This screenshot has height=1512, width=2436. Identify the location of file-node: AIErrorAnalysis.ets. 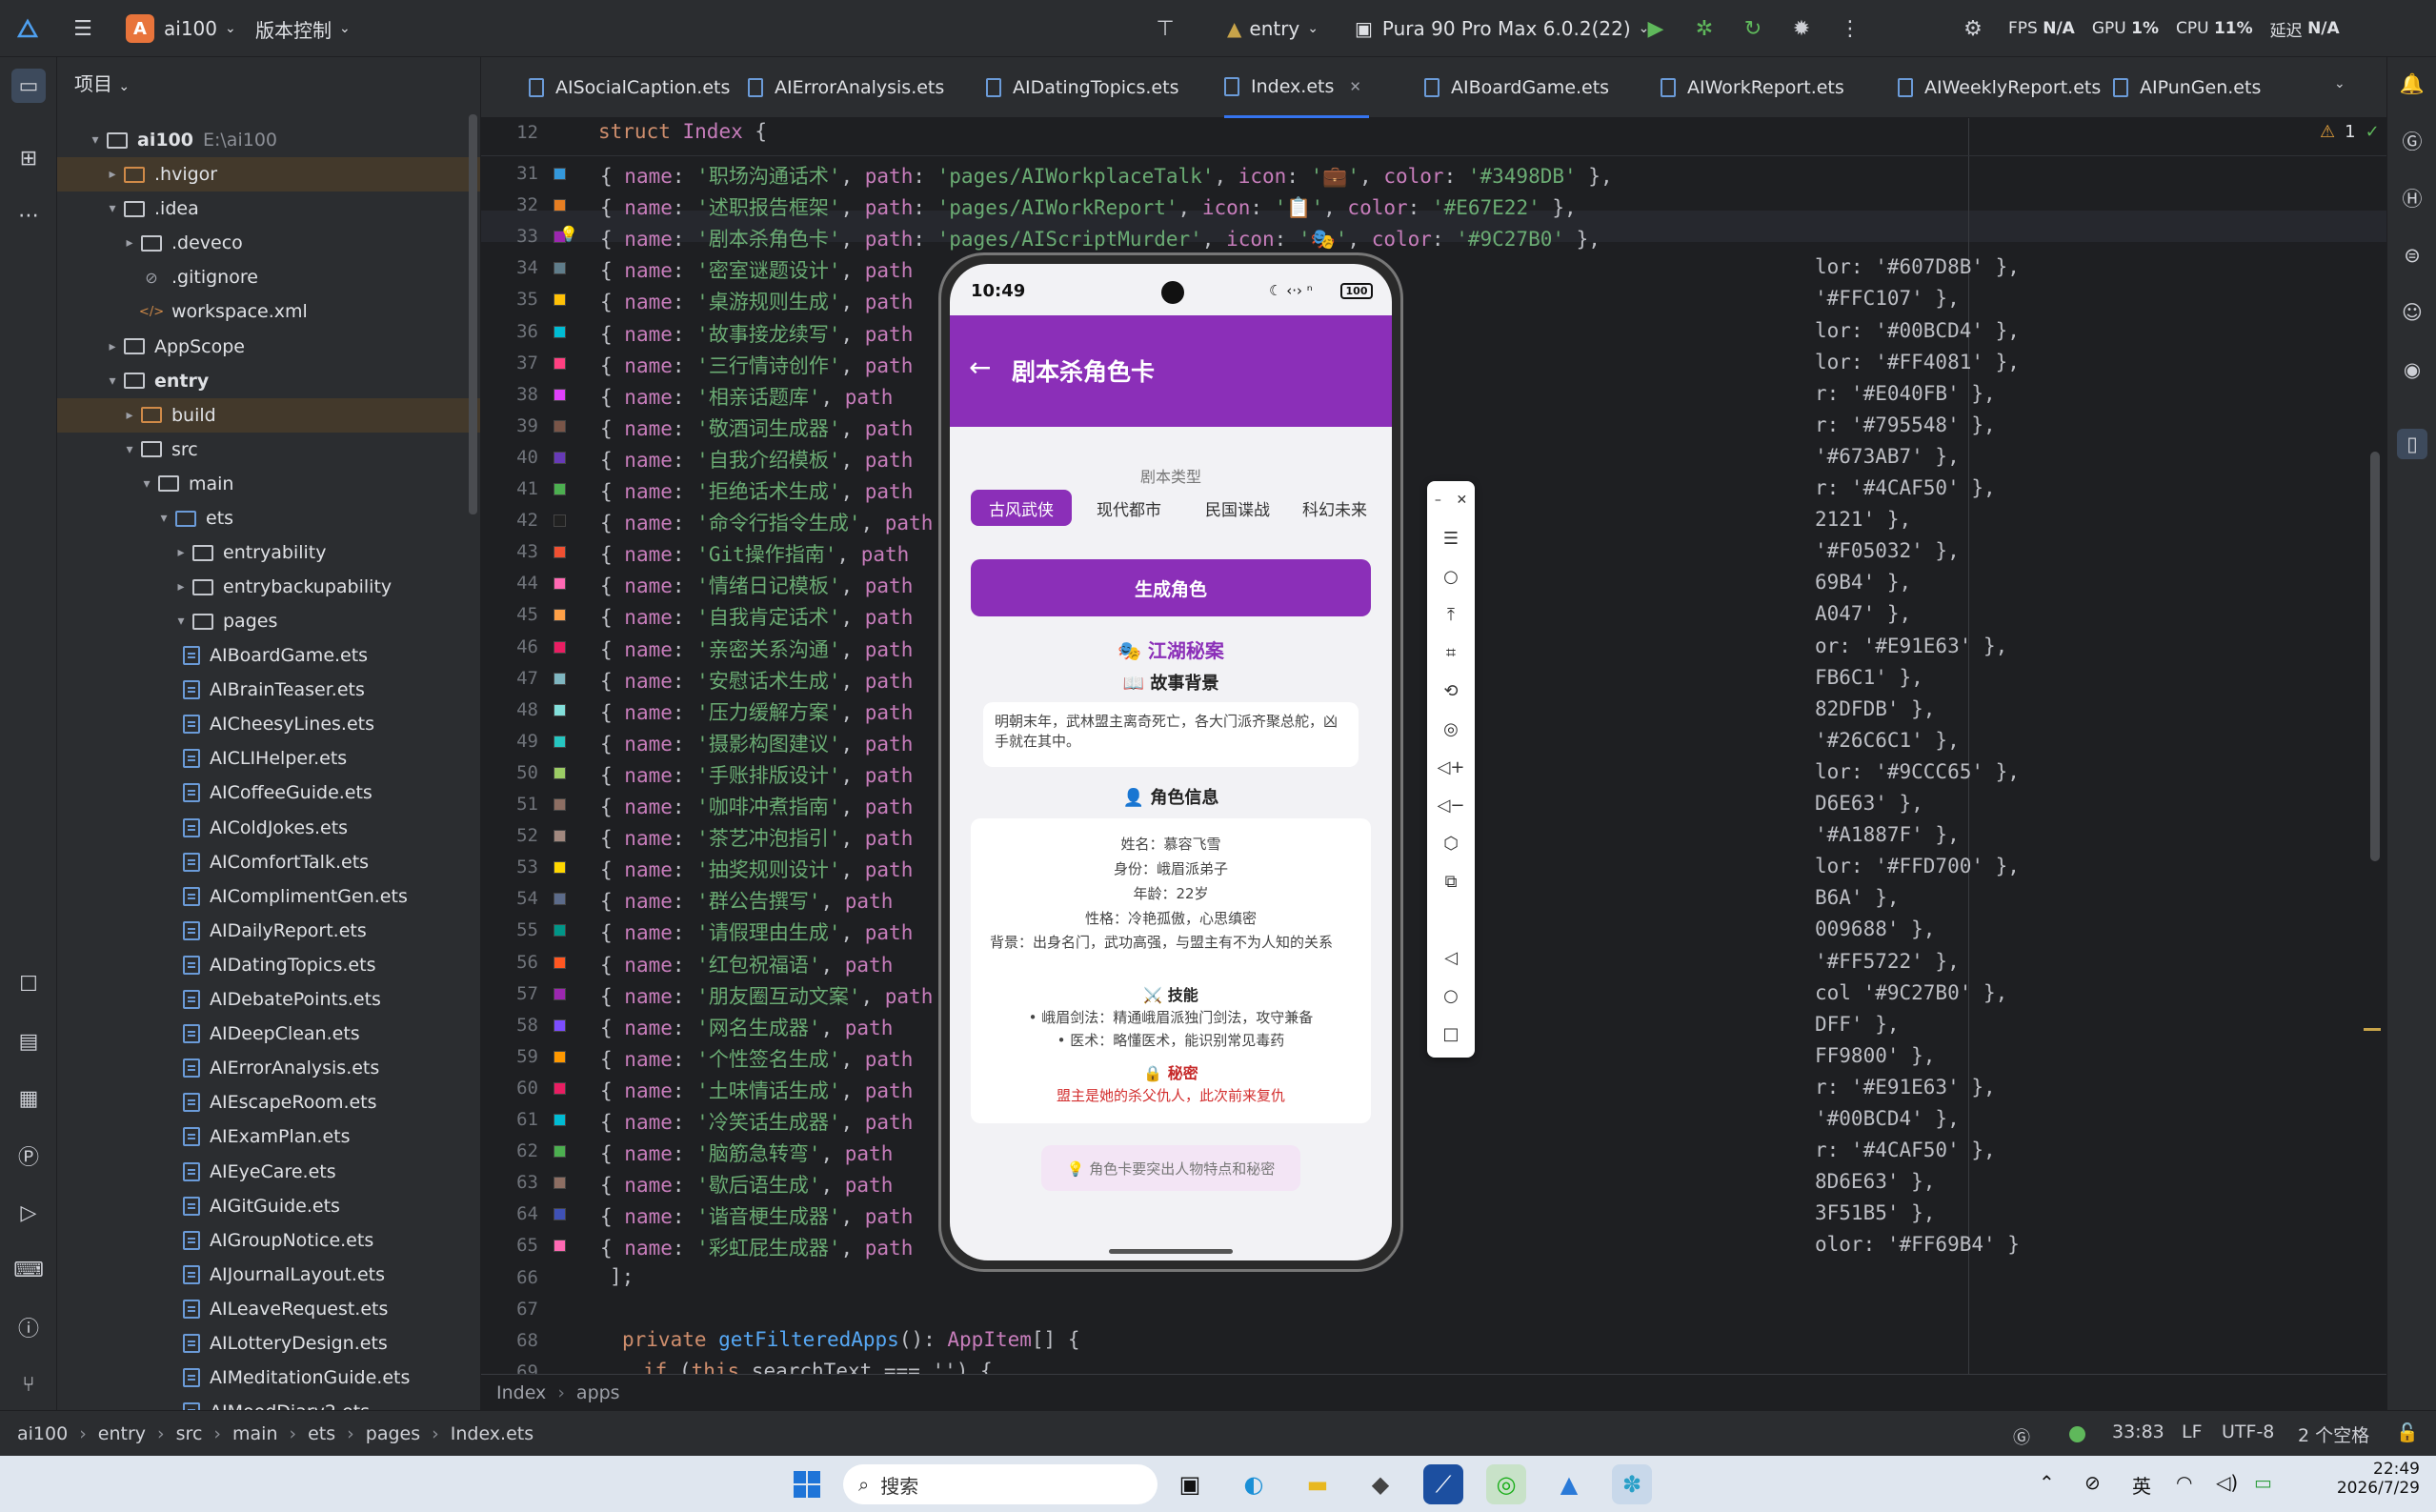
(268, 1068).